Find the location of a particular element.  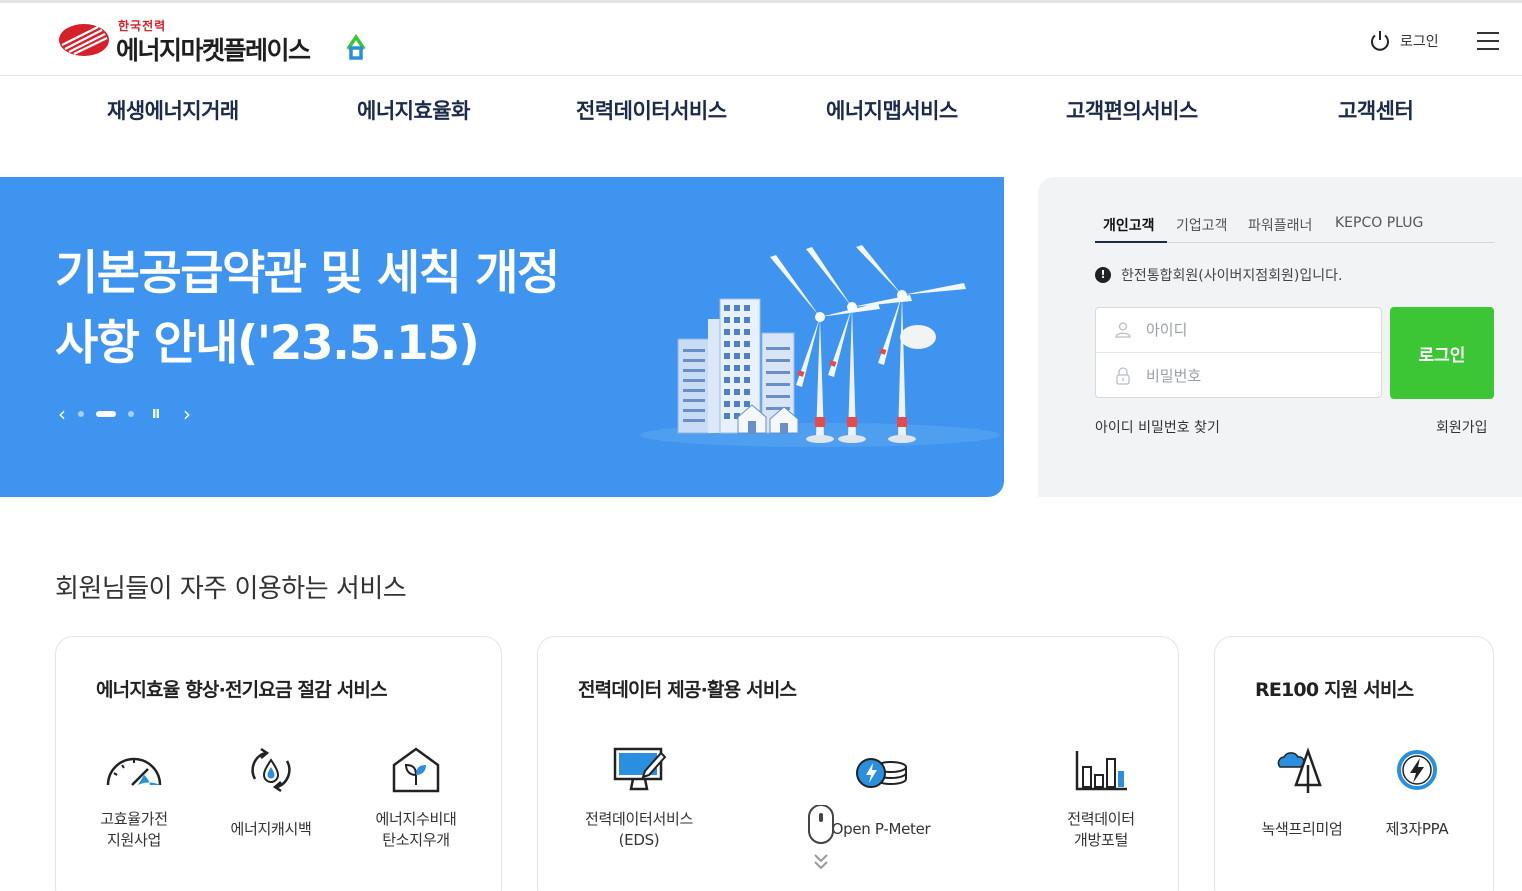

nav-customer-center: 고객센터 is located at coordinates (1376, 110).